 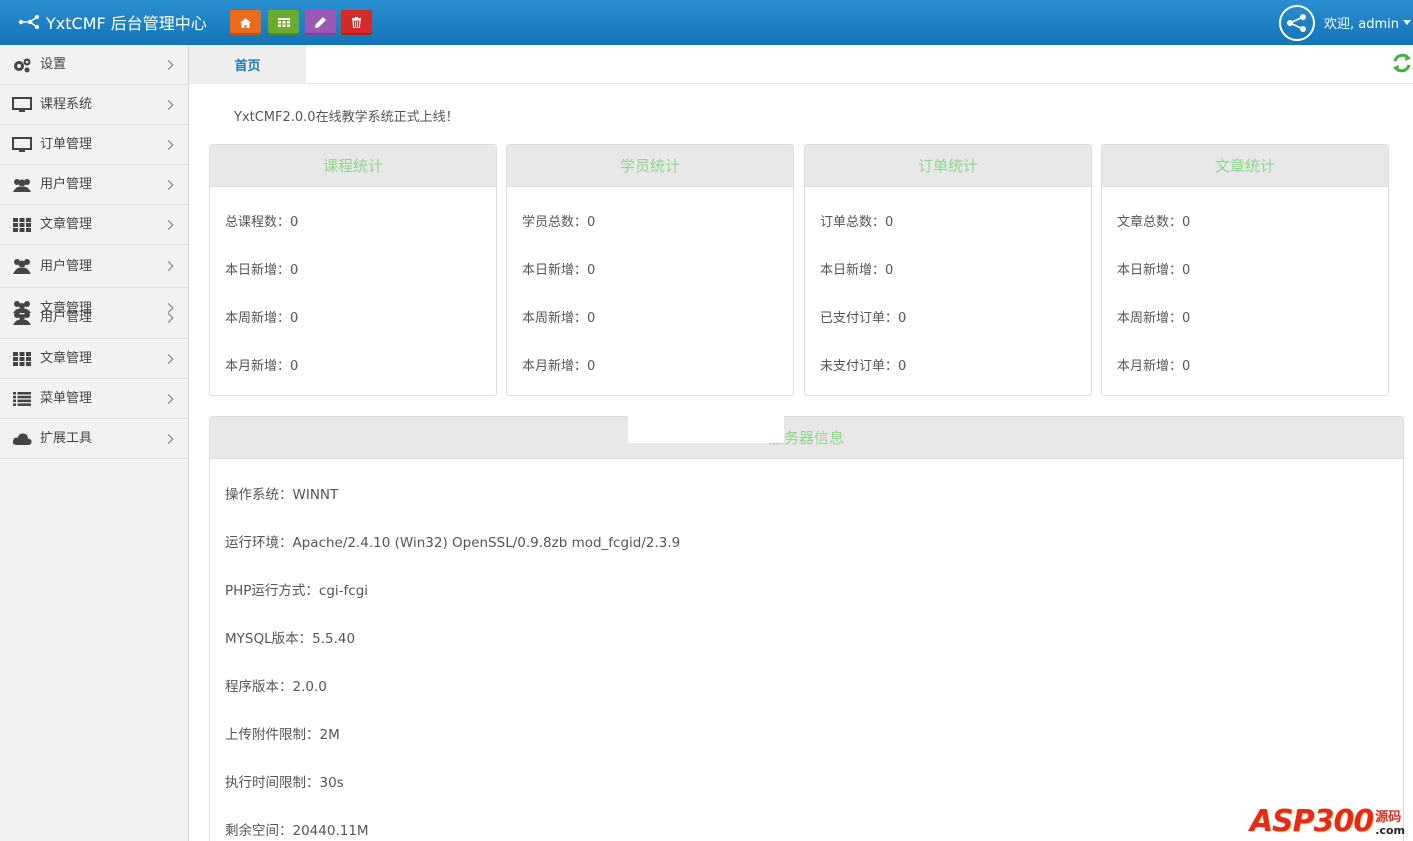 What do you see at coordinates (245, 22) in the screenshot?
I see `home-button` at bounding box center [245, 22].